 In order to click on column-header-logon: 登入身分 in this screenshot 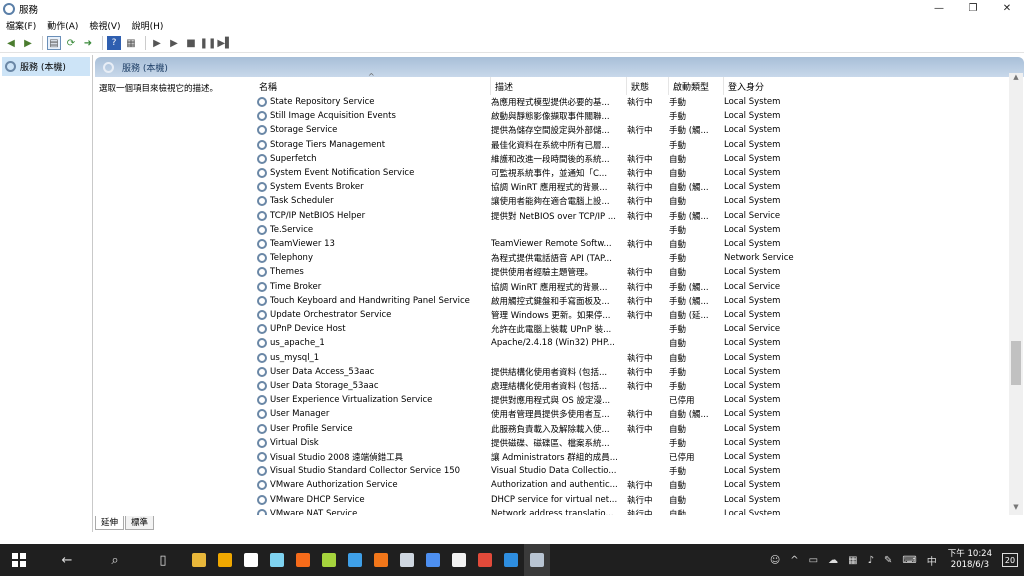, I will do `click(789, 86)`.